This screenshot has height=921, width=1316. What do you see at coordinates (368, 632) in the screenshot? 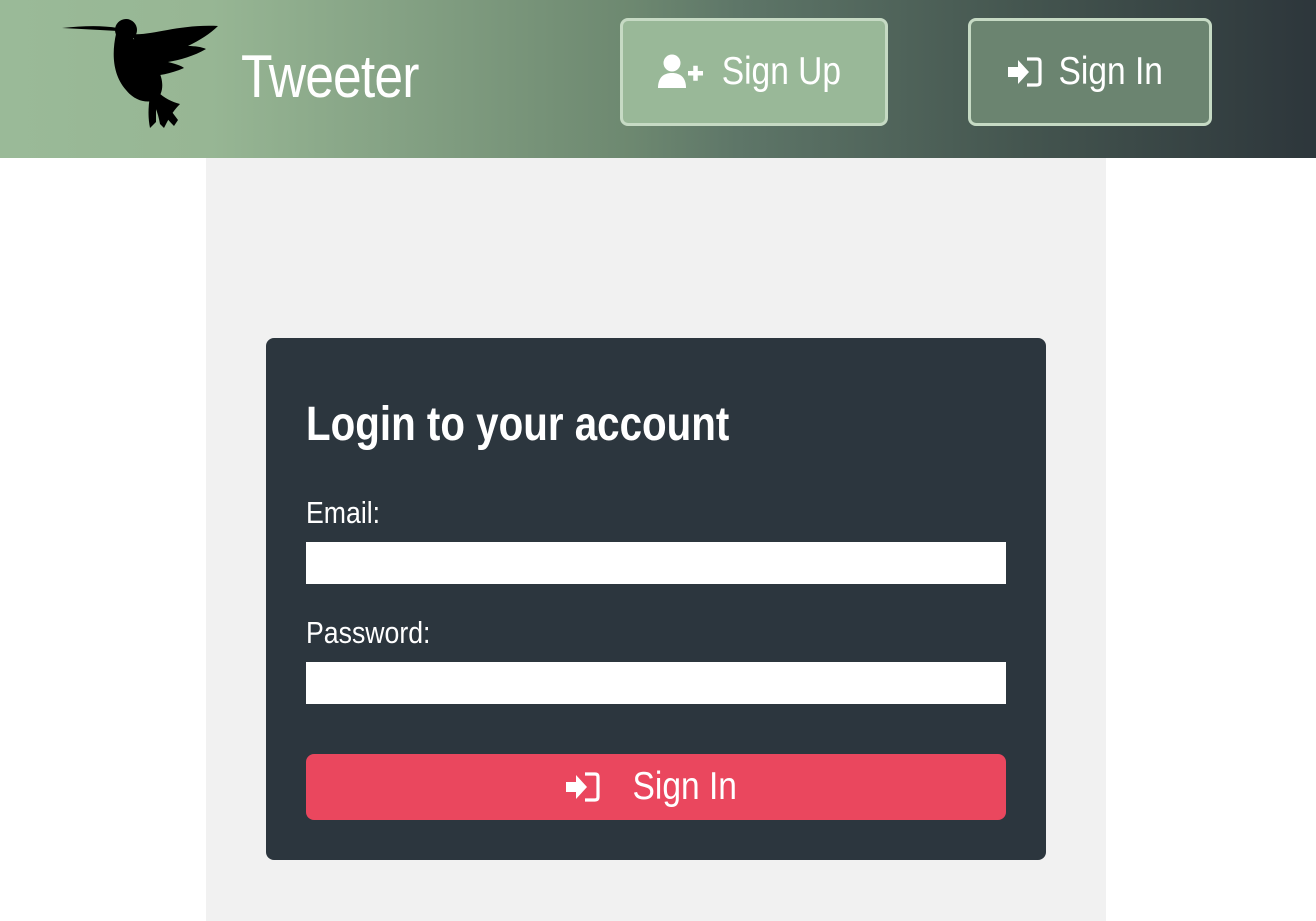
I see `password-label: Password:` at bounding box center [368, 632].